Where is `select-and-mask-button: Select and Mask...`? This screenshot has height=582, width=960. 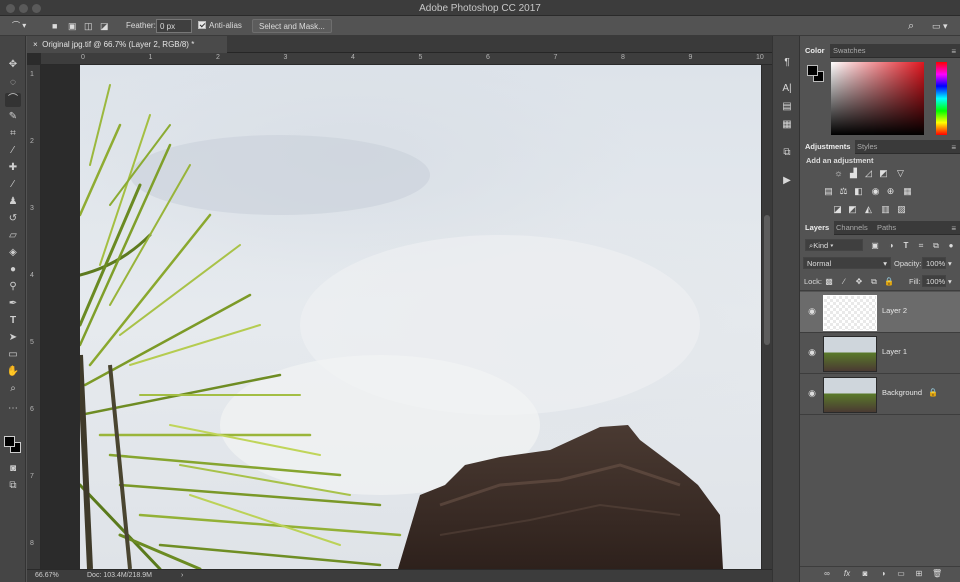 select-and-mask-button: Select and Mask... is located at coordinates (292, 26).